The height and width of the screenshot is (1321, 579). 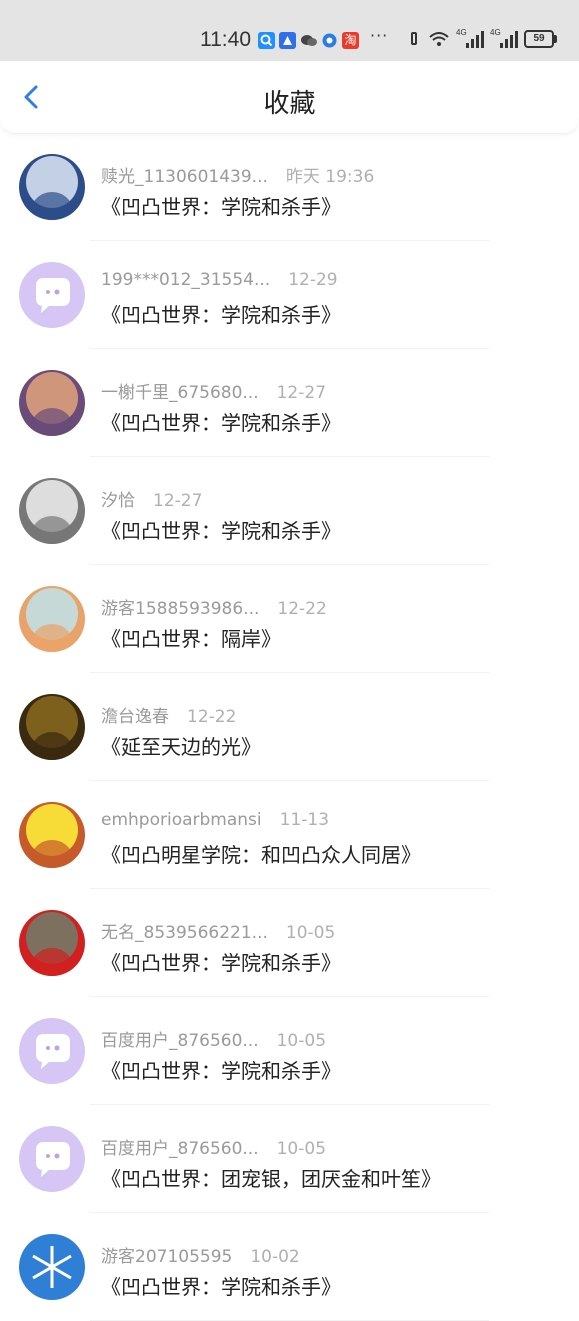 What do you see at coordinates (289, 511) in the screenshot?
I see `favorite-list-item: 汐恰 12-27 《凹凸世界：学院和杀手》` at bounding box center [289, 511].